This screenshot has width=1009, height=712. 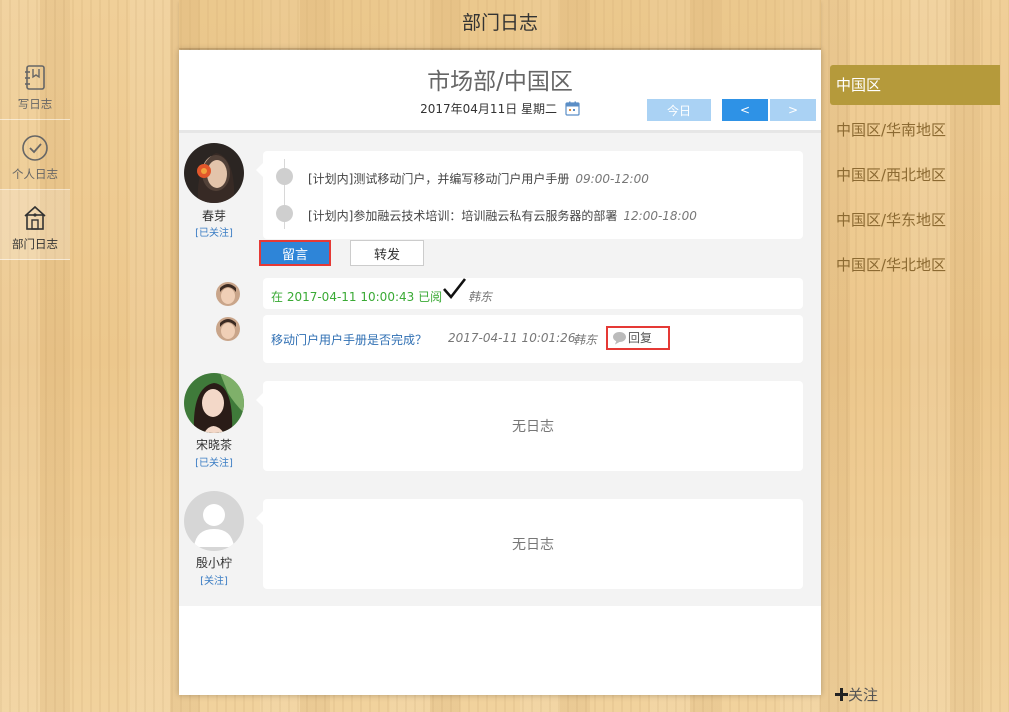 What do you see at coordinates (660, 216) in the screenshot?
I see `plan-time: 12:00-18:00` at bounding box center [660, 216].